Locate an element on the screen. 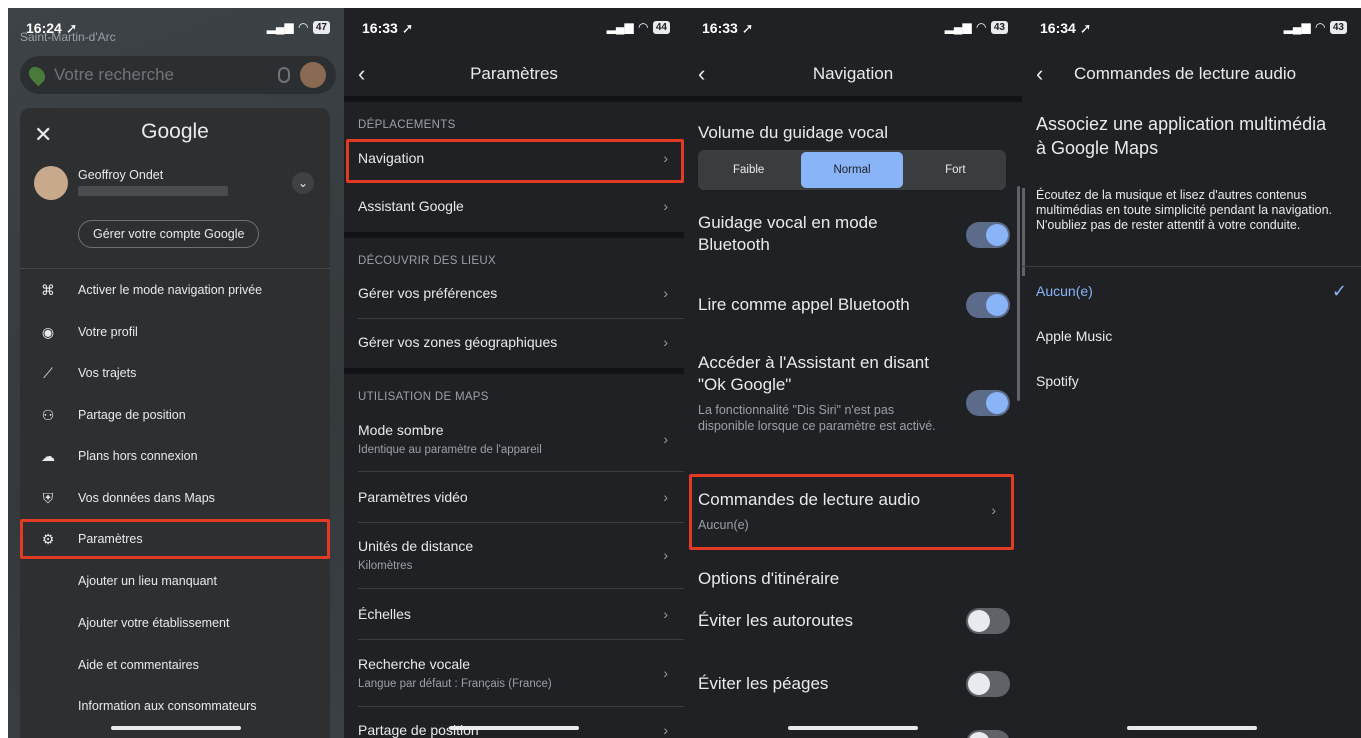 This screenshot has height=738, width=1361. search-bar: Votre recherche is located at coordinates (178, 75).